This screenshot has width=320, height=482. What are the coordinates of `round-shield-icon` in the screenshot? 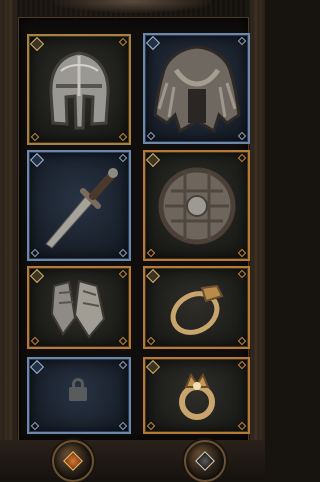 It's located at (197, 206).